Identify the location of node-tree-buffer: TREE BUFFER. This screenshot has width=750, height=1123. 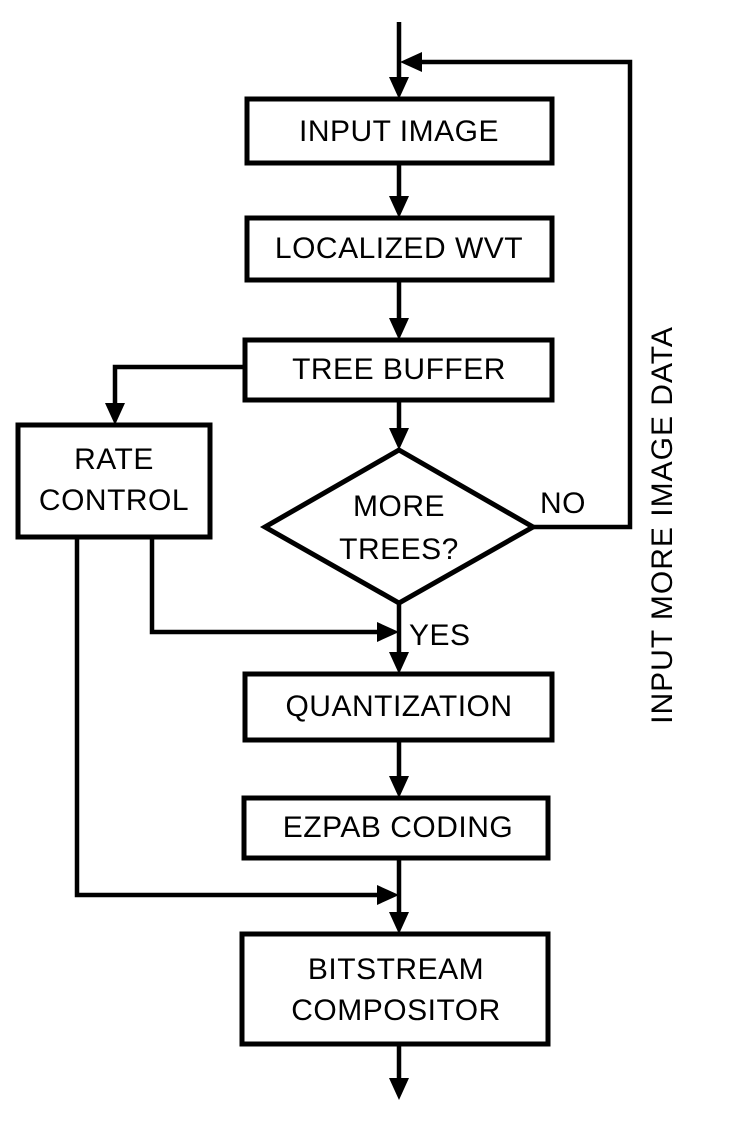
(398, 370).